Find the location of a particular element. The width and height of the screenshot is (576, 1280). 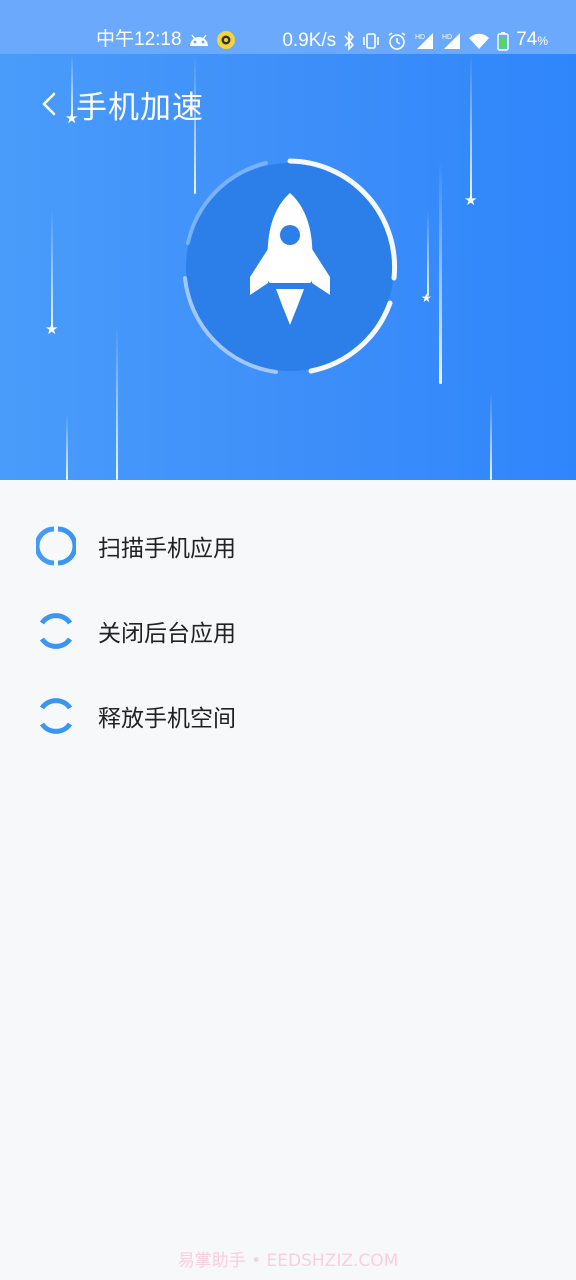

record-icon is located at coordinates (226, 40).